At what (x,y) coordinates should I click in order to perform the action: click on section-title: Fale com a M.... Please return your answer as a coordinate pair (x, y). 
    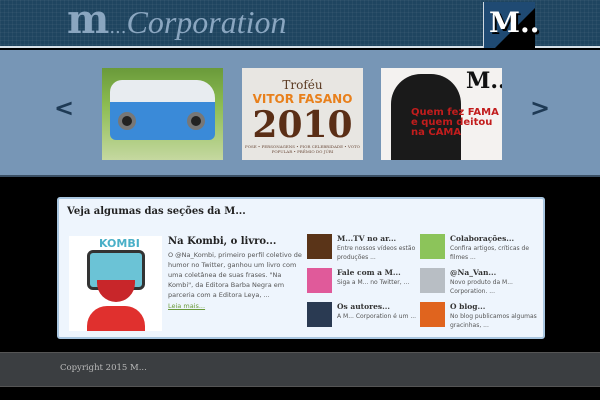
    Looking at the image, I should click on (369, 272).